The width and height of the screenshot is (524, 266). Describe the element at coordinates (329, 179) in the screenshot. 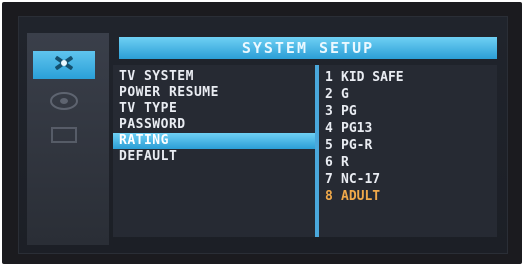

I see `option-number: 7` at that location.